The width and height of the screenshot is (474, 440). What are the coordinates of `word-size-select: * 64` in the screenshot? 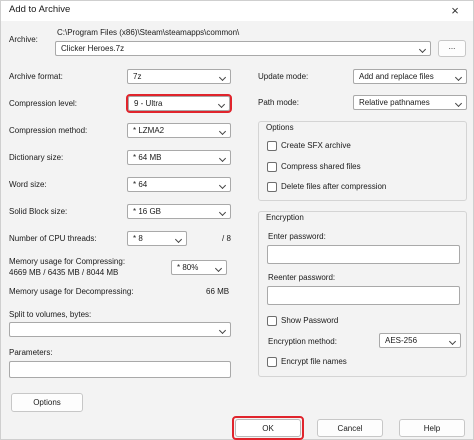 It's located at (179, 184).